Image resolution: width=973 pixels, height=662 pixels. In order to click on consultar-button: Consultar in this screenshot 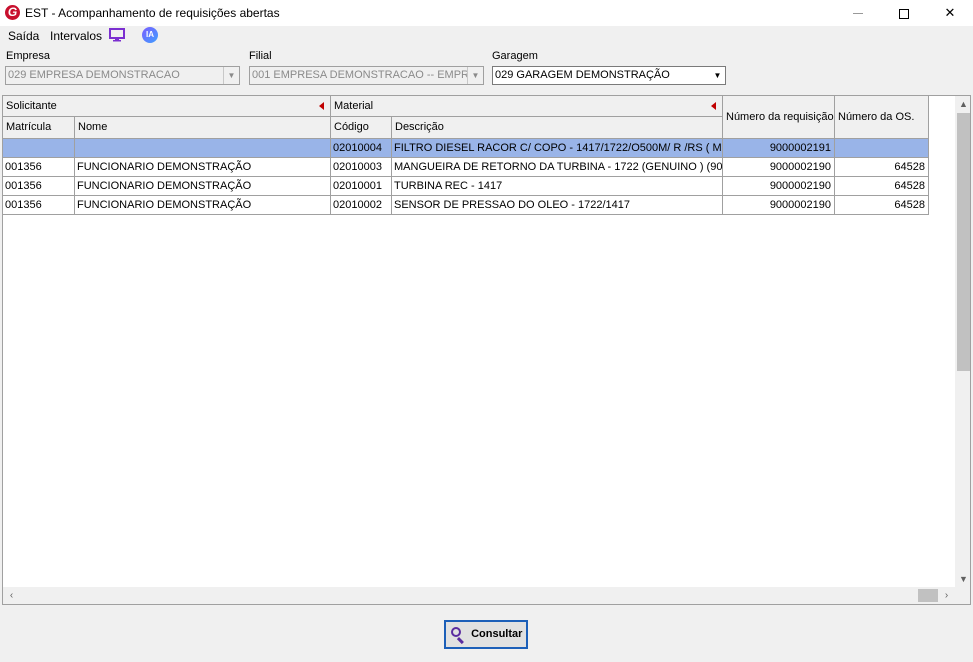, I will do `click(486, 634)`.